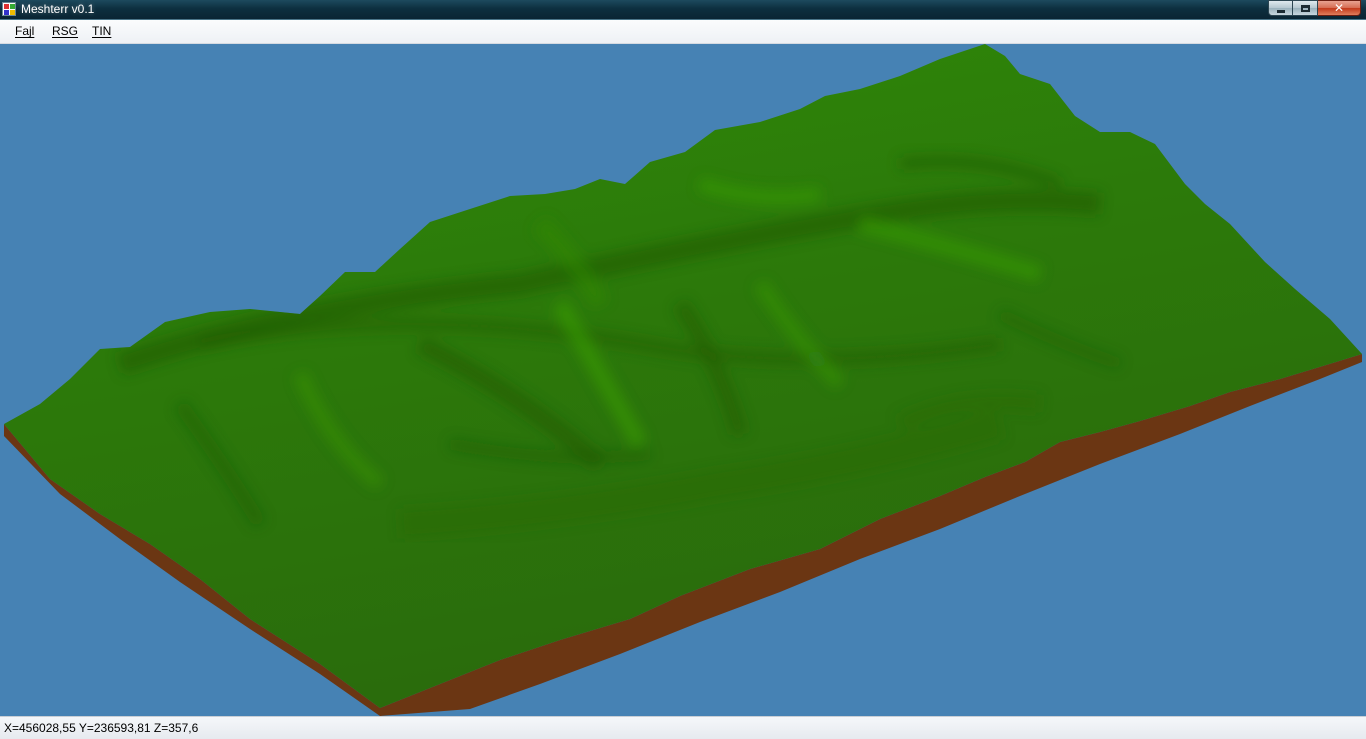 The height and width of the screenshot is (739, 1366). I want to click on menu-fajl: Fajl, so click(24, 31).